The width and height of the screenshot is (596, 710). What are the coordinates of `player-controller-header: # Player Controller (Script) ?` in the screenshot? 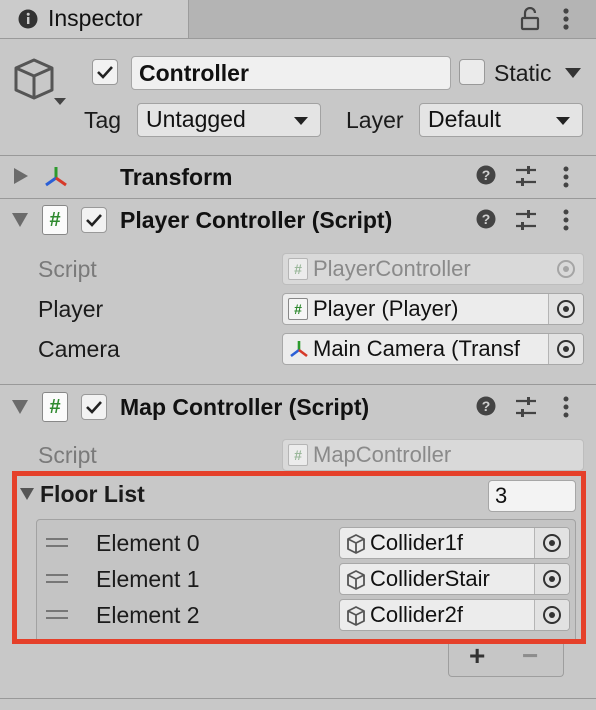 It's located at (298, 220).